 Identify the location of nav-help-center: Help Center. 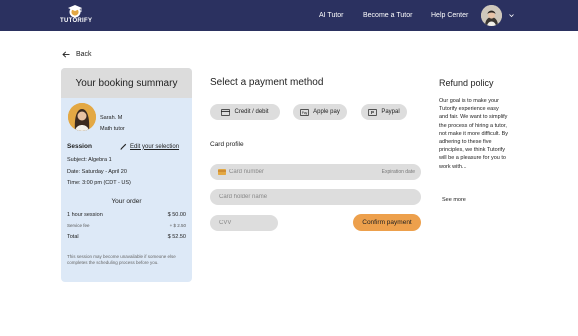
(449, 15).